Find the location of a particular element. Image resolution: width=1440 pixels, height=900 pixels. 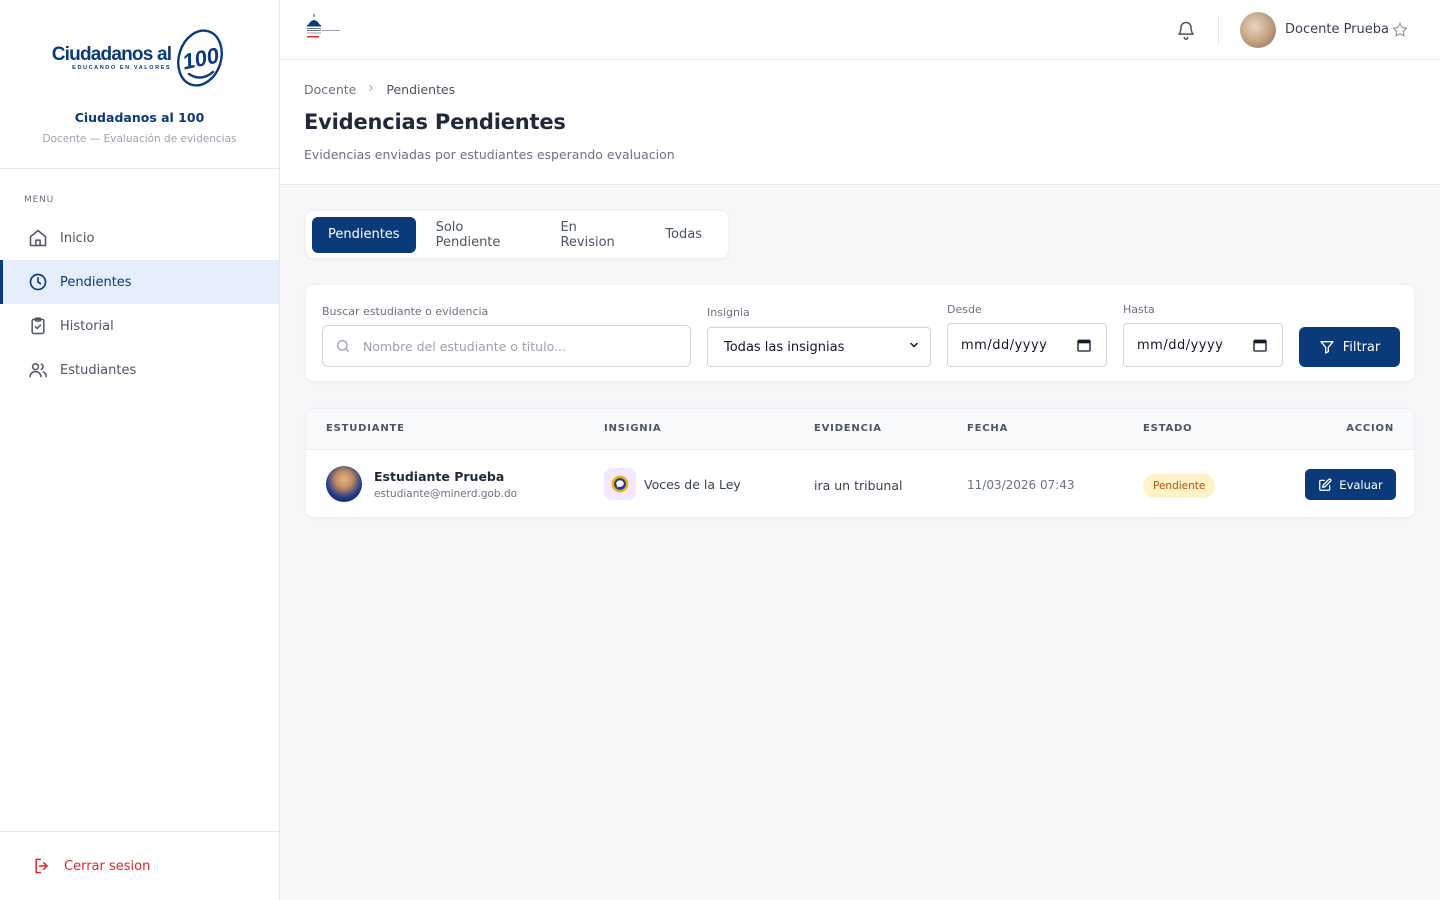

logout-button: Cerrar sesion is located at coordinates (139, 865).